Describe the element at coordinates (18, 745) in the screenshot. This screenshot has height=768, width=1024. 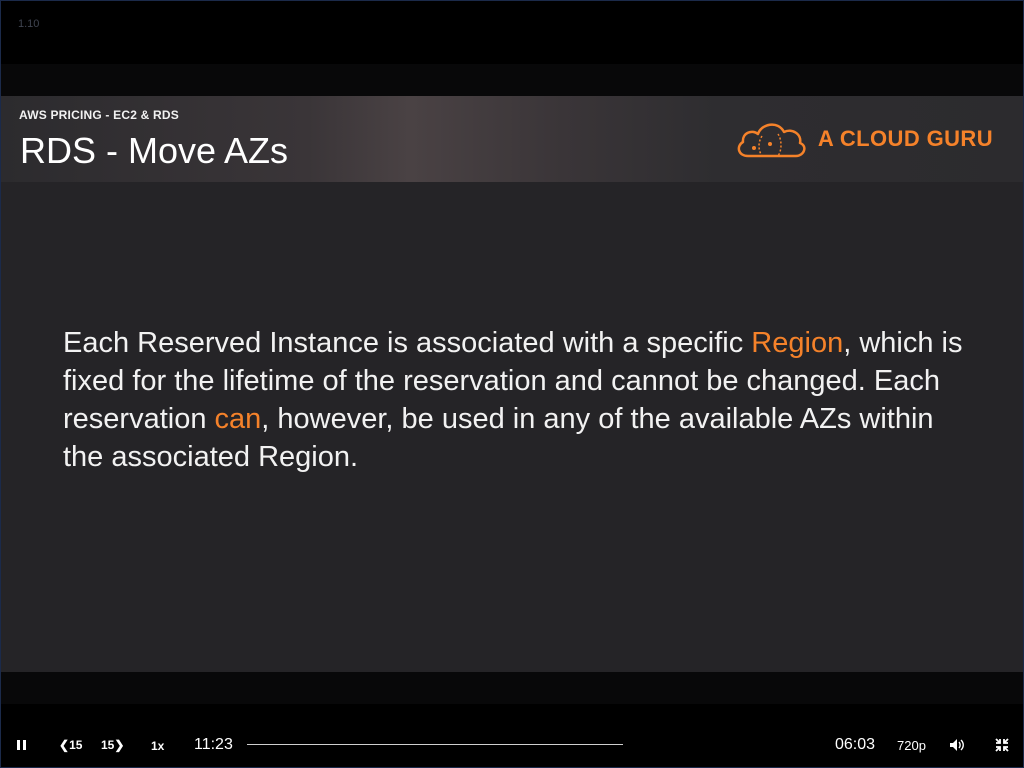
I see `pause-icon` at that location.